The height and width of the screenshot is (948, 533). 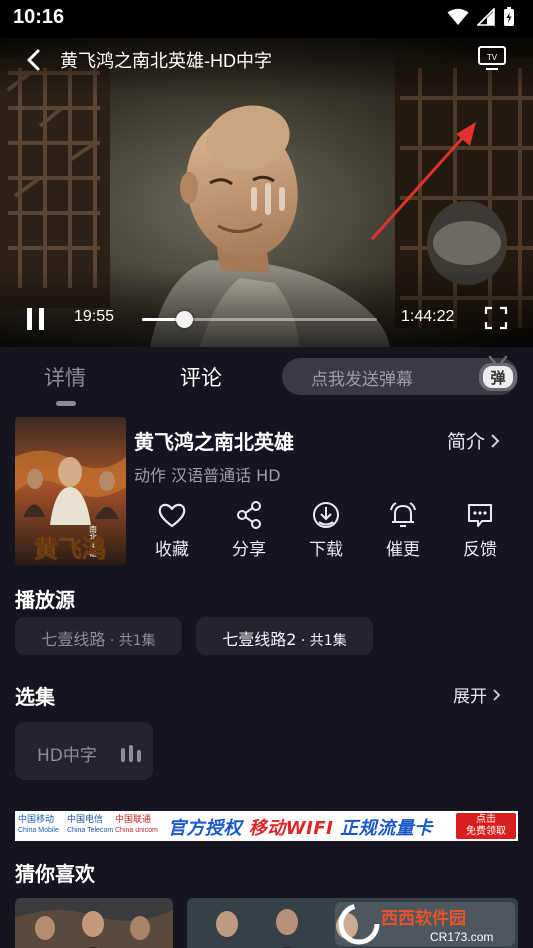 I want to click on expand-link: 展开, so click(x=477, y=694).